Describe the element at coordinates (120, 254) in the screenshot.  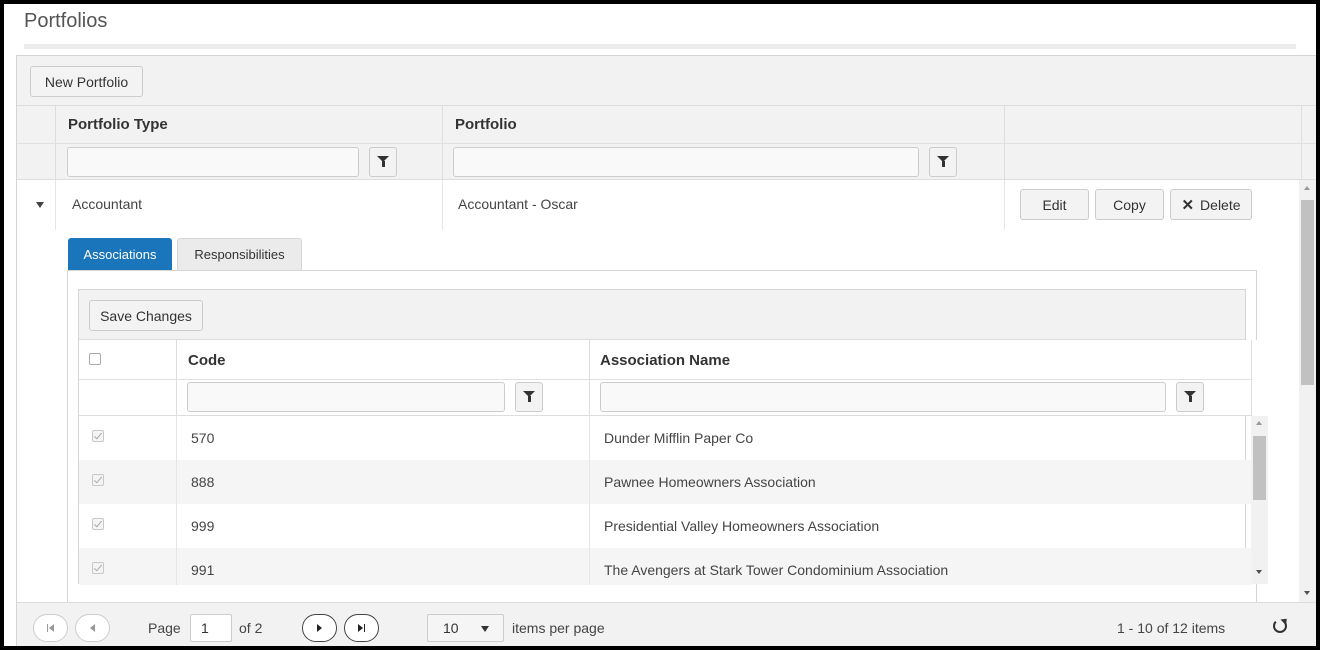
I see `tab-associations: Associations` at that location.